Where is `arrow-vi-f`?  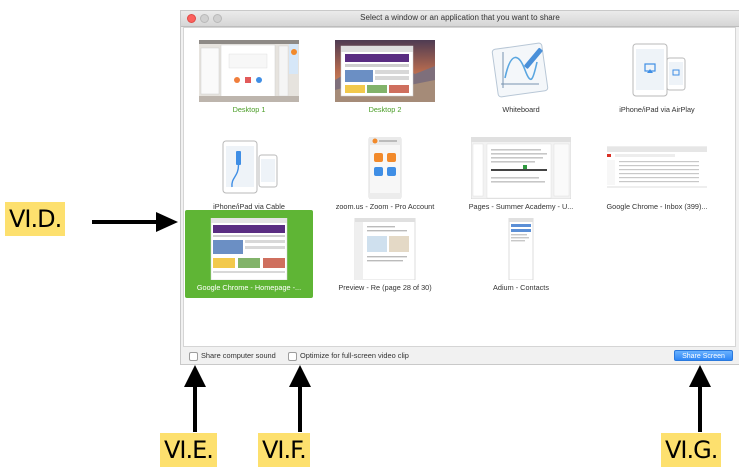
arrow-vi-f is located at coordinates (300, 398).